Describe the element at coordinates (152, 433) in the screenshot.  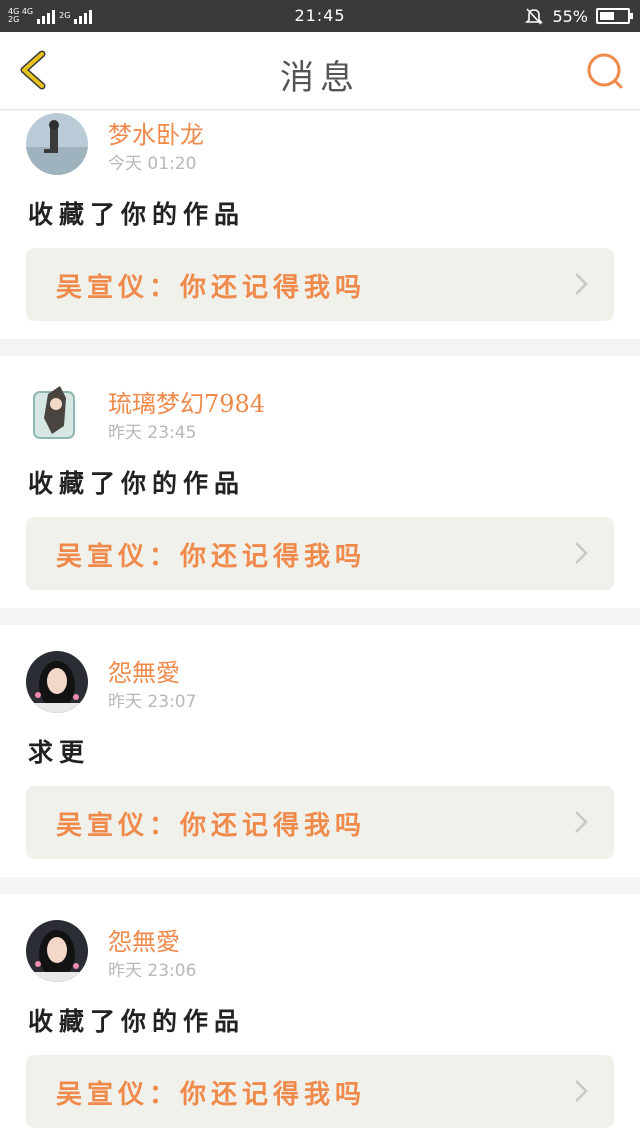
I see `timestamp: 昨天 23:45` at that location.